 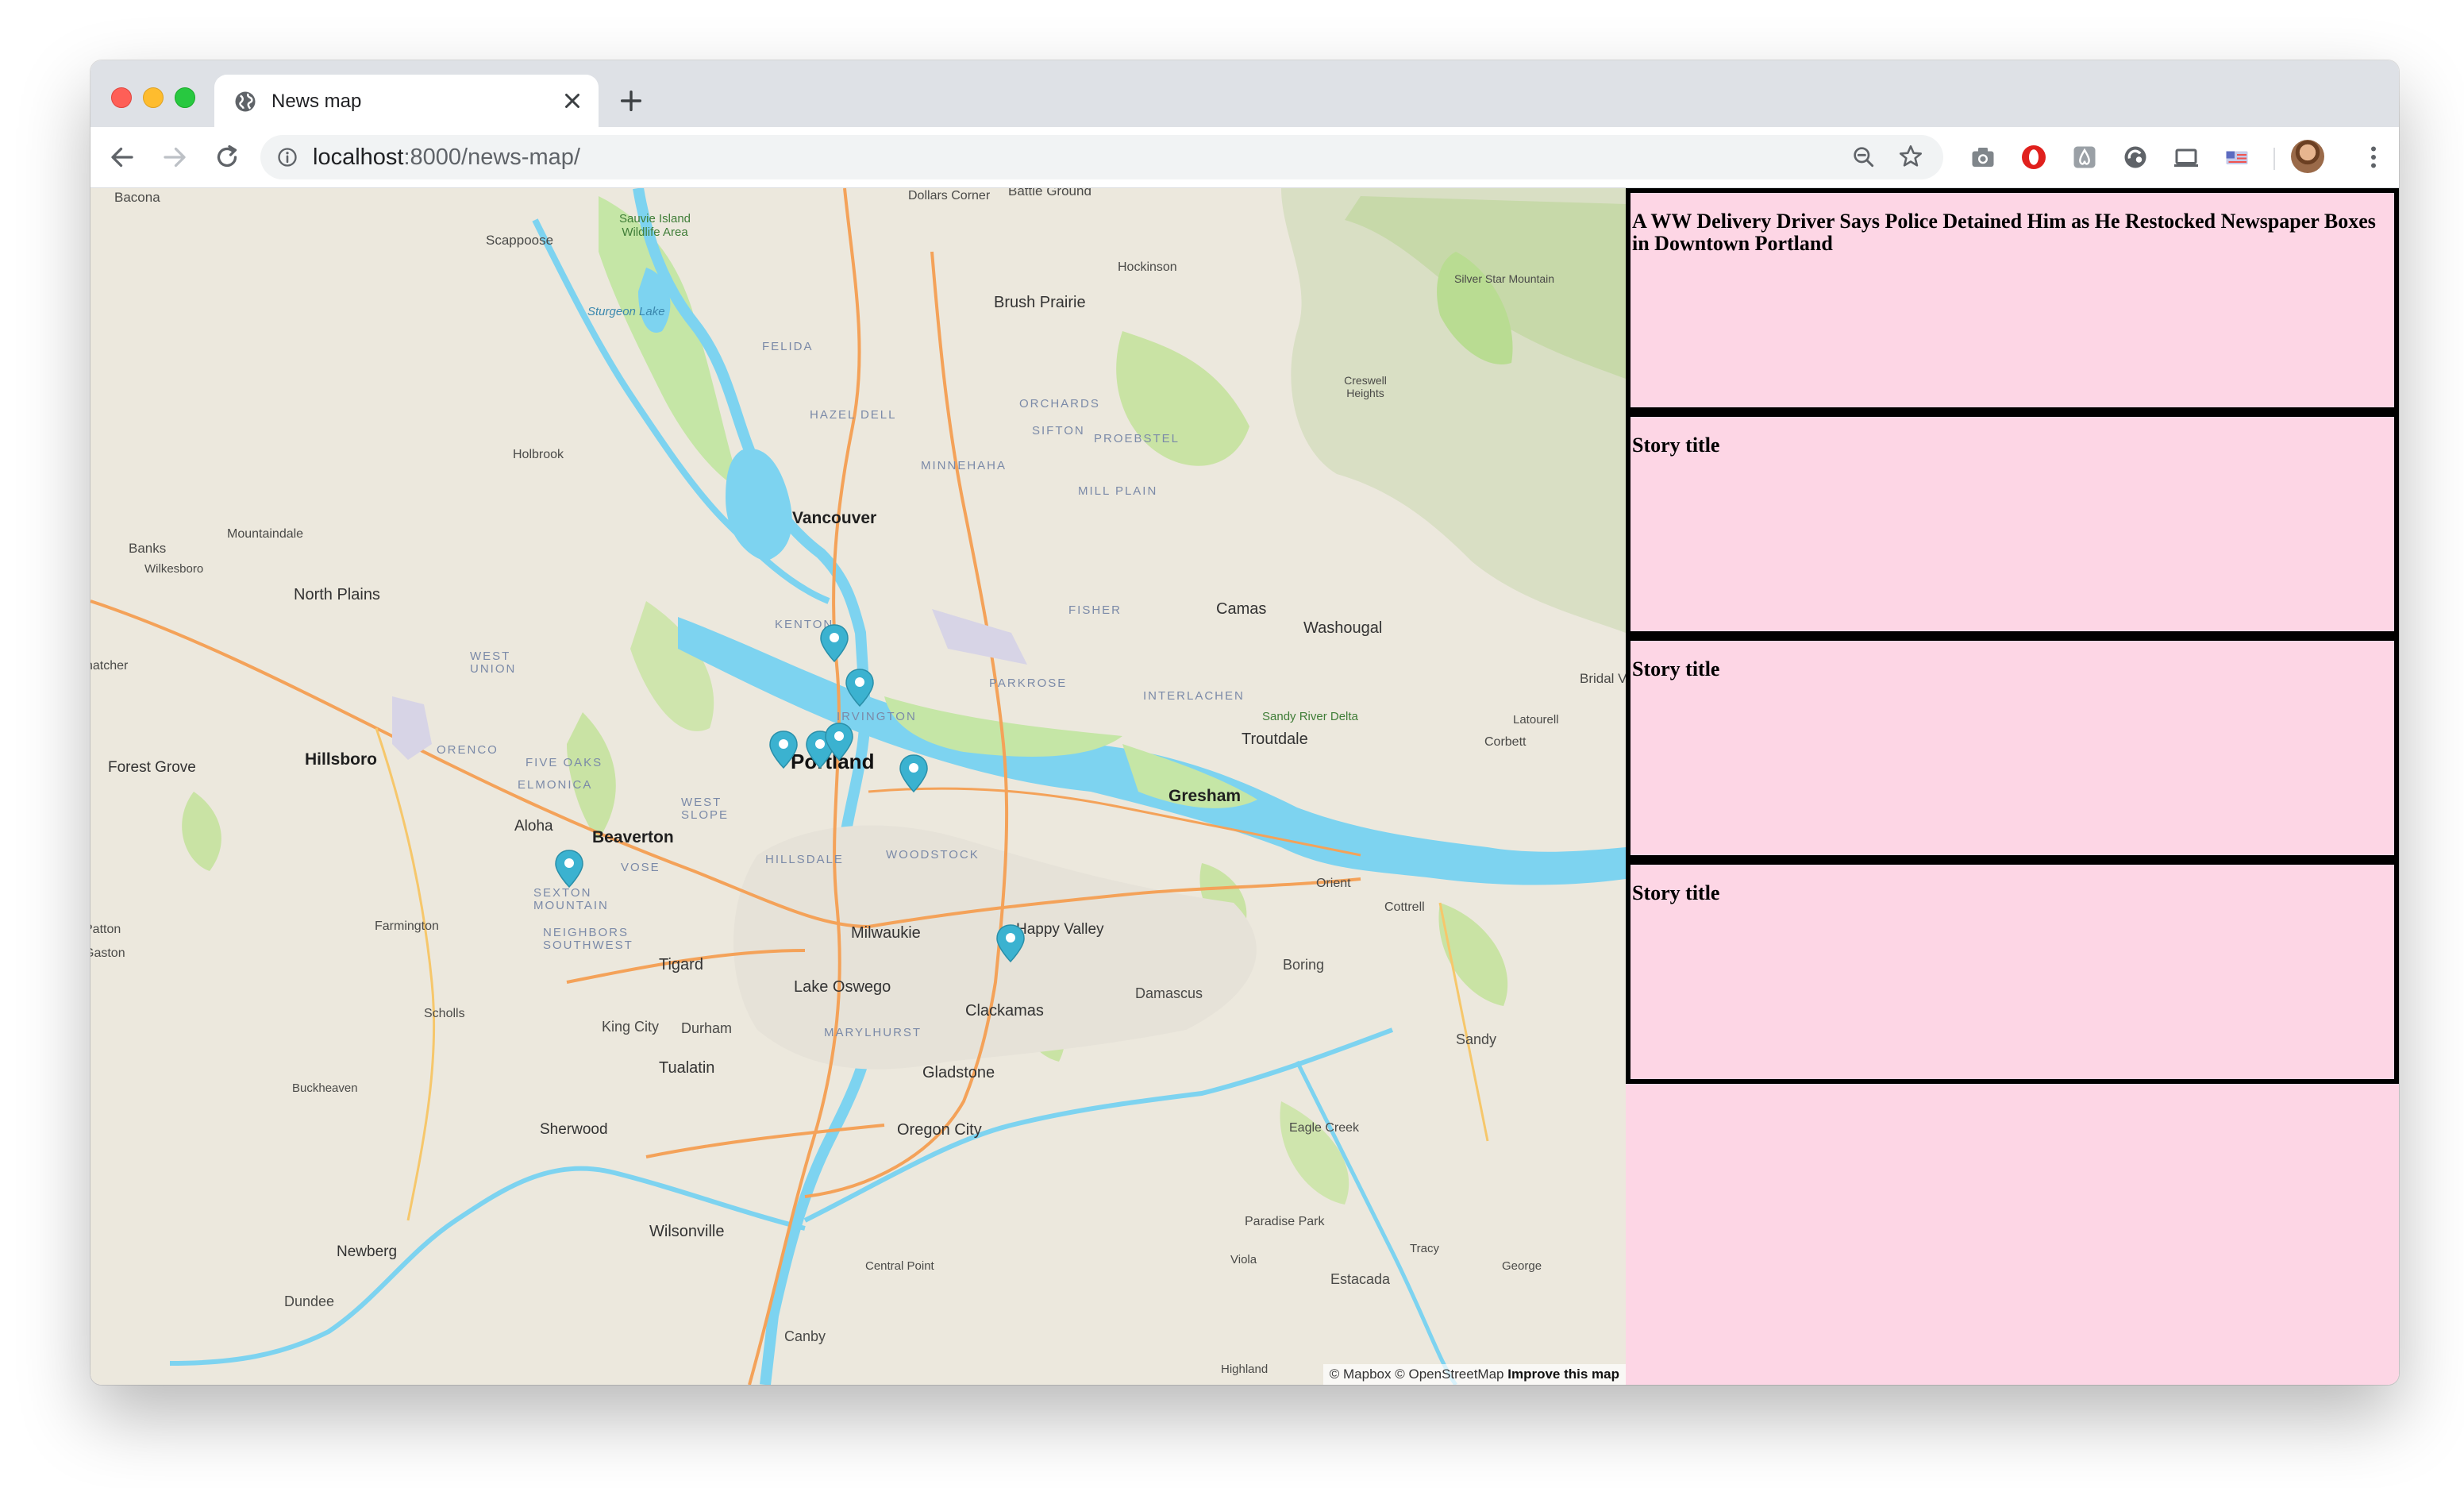 What do you see at coordinates (287, 157) in the screenshot?
I see `info-icon` at bounding box center [287, 157].